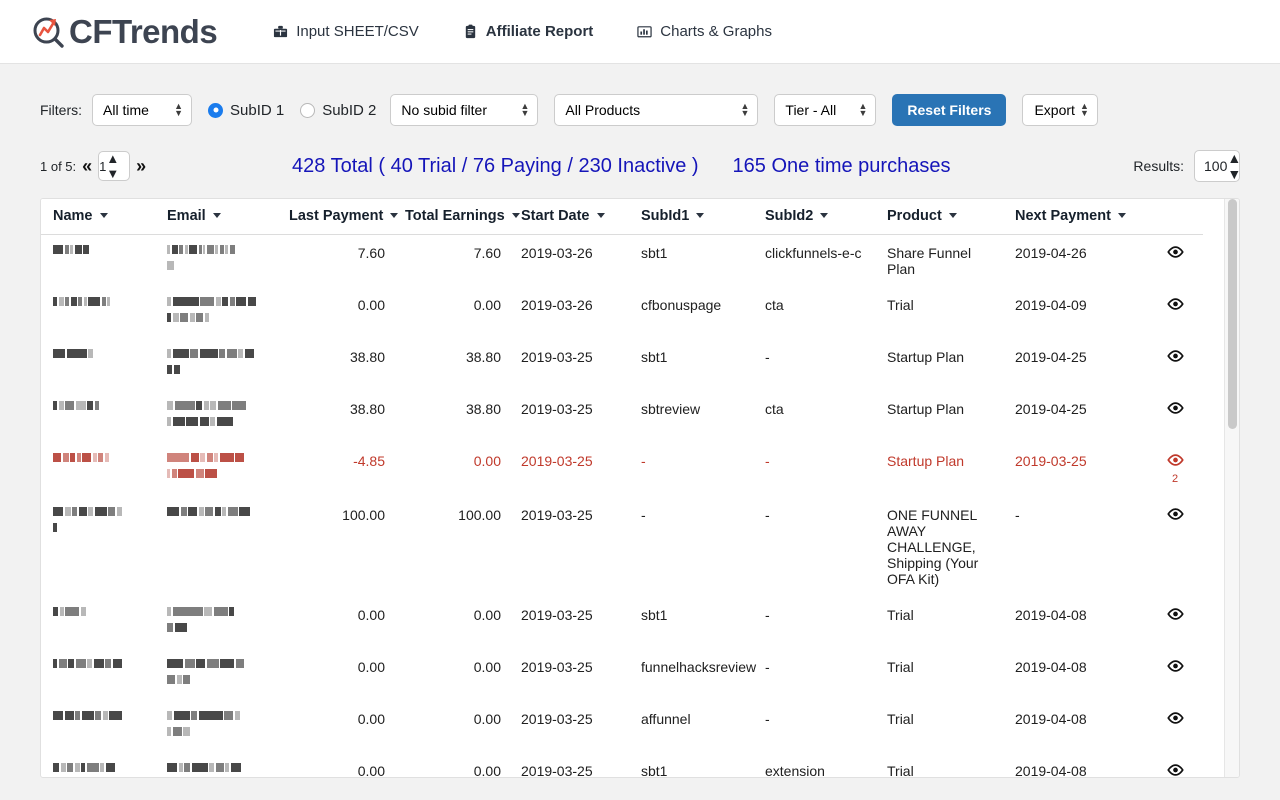  Describe the element at coordinates (114, 166) in the screenshot. I see `page-number-input: 1 ▲ ▼` at that location.